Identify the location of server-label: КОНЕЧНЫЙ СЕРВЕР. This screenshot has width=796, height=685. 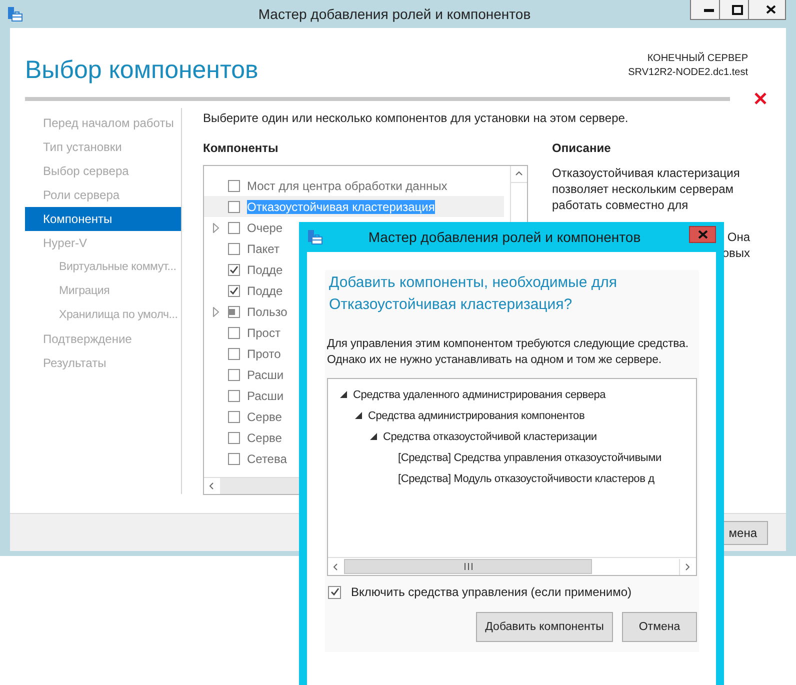
(697, 59).